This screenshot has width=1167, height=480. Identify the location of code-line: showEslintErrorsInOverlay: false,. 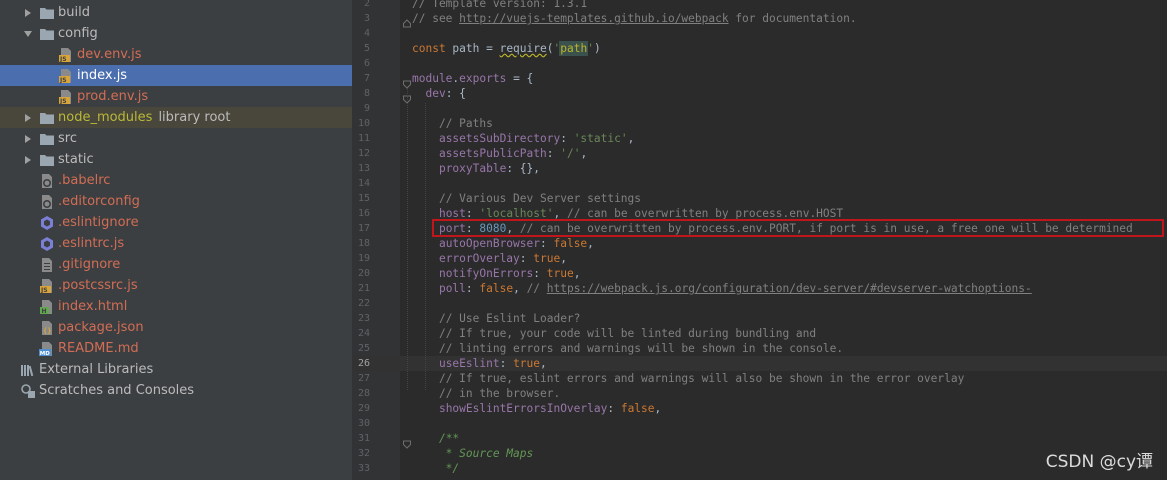
(536, 408).